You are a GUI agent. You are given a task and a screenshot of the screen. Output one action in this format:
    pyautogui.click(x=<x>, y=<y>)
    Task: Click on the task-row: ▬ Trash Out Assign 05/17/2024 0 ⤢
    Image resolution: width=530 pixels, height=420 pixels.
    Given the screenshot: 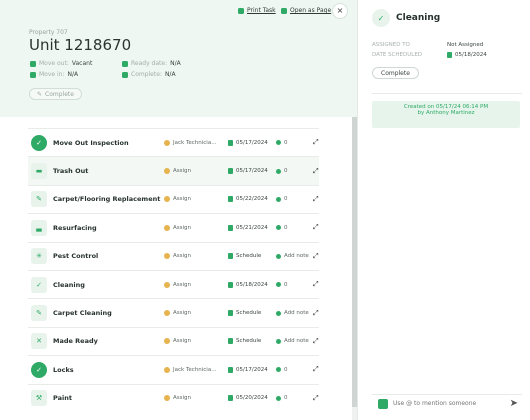 What is the action you would take?
    pyautogui.click(x=173, y=170)
    